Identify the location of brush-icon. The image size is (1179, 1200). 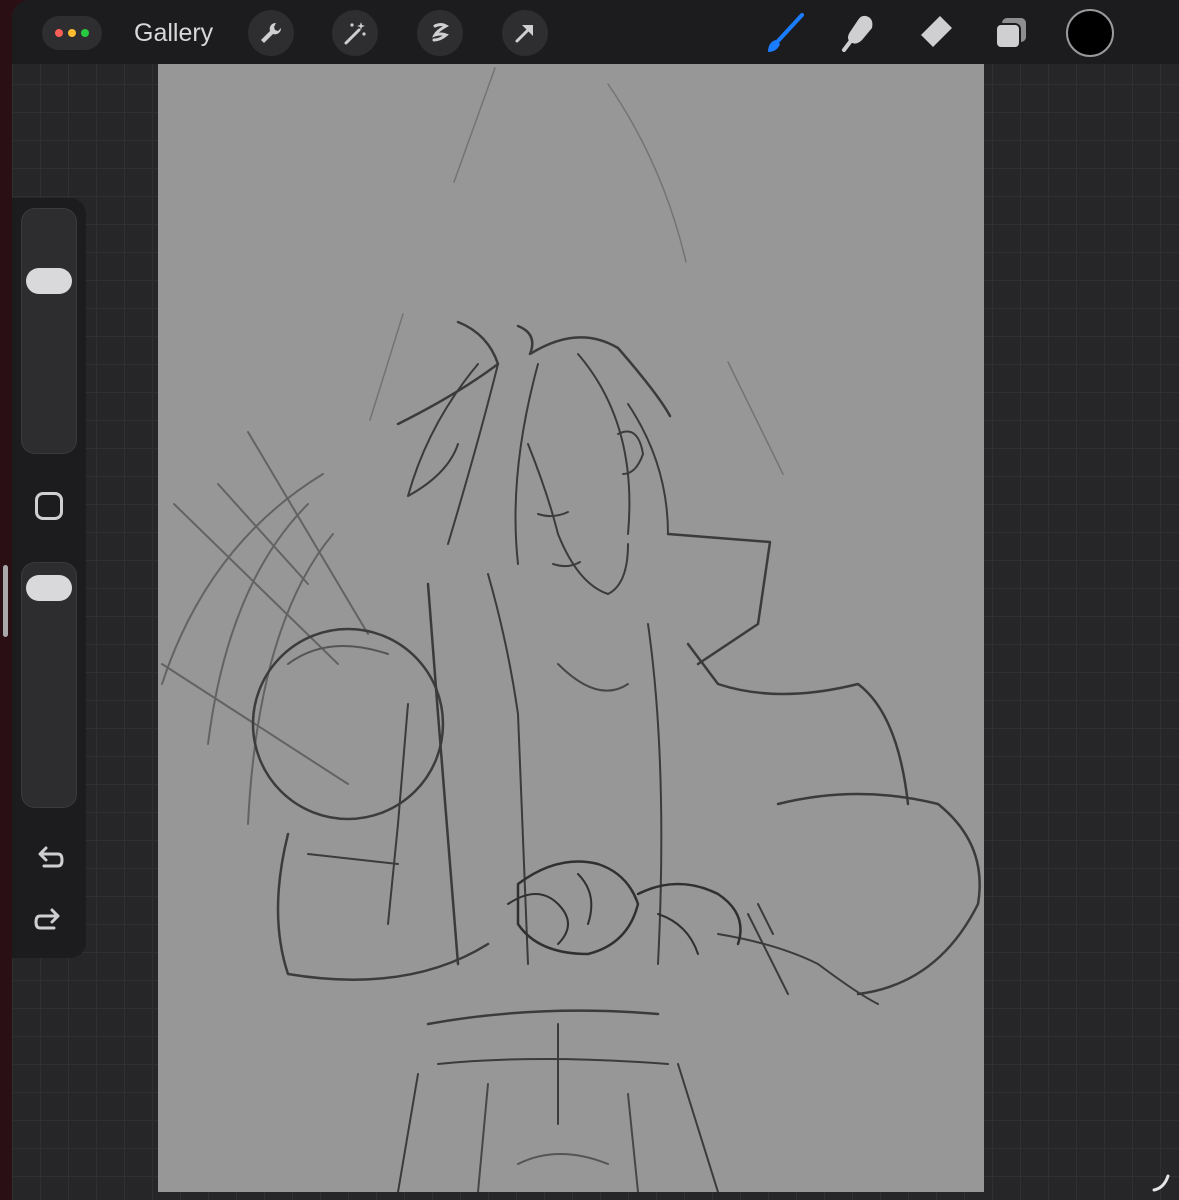
(786, 32).